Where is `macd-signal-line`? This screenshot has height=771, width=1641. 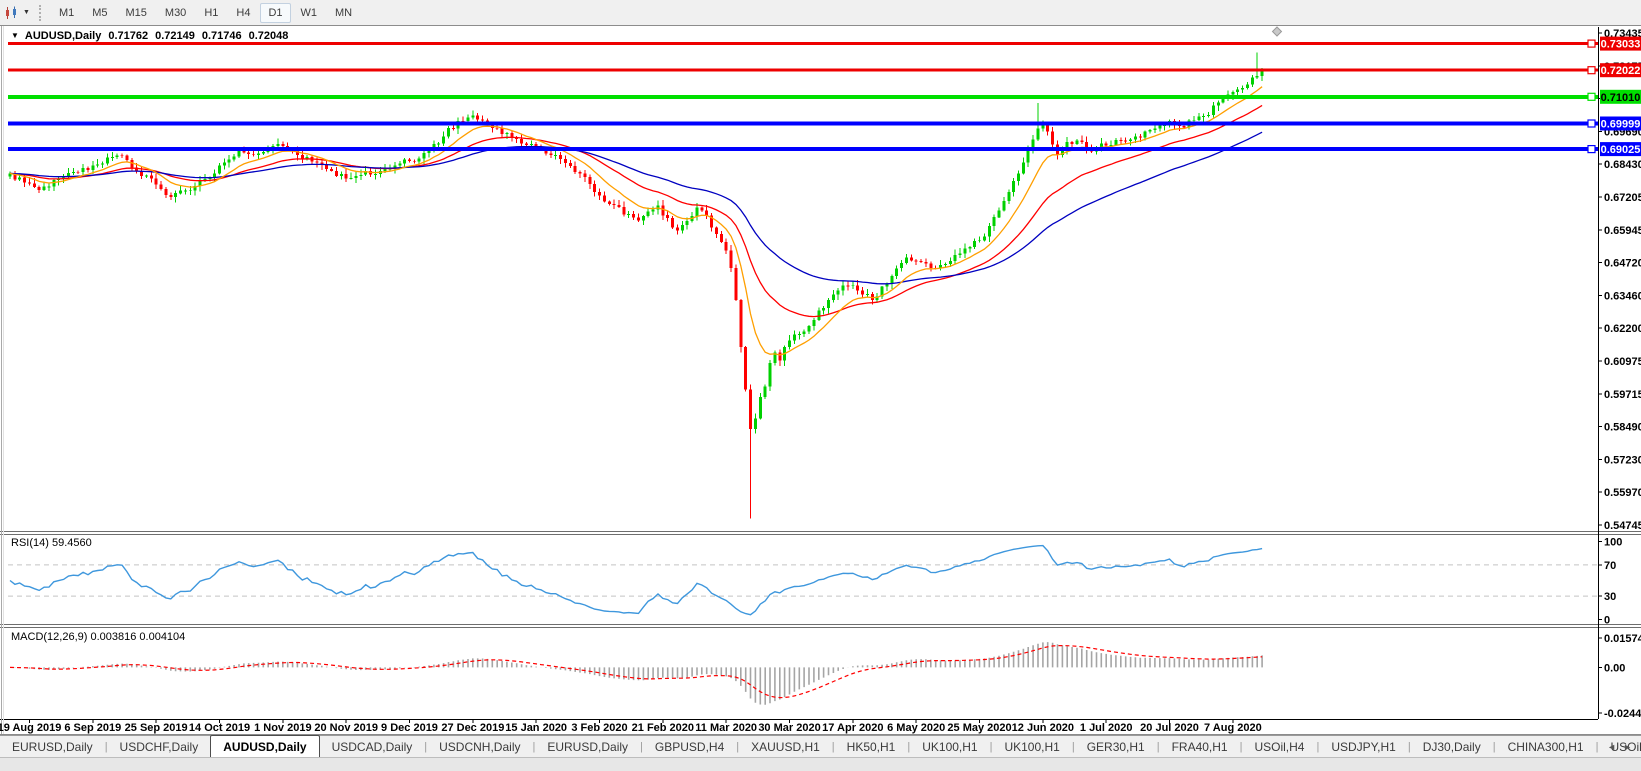
macd-signal-line is located at coordinates (636, 671).